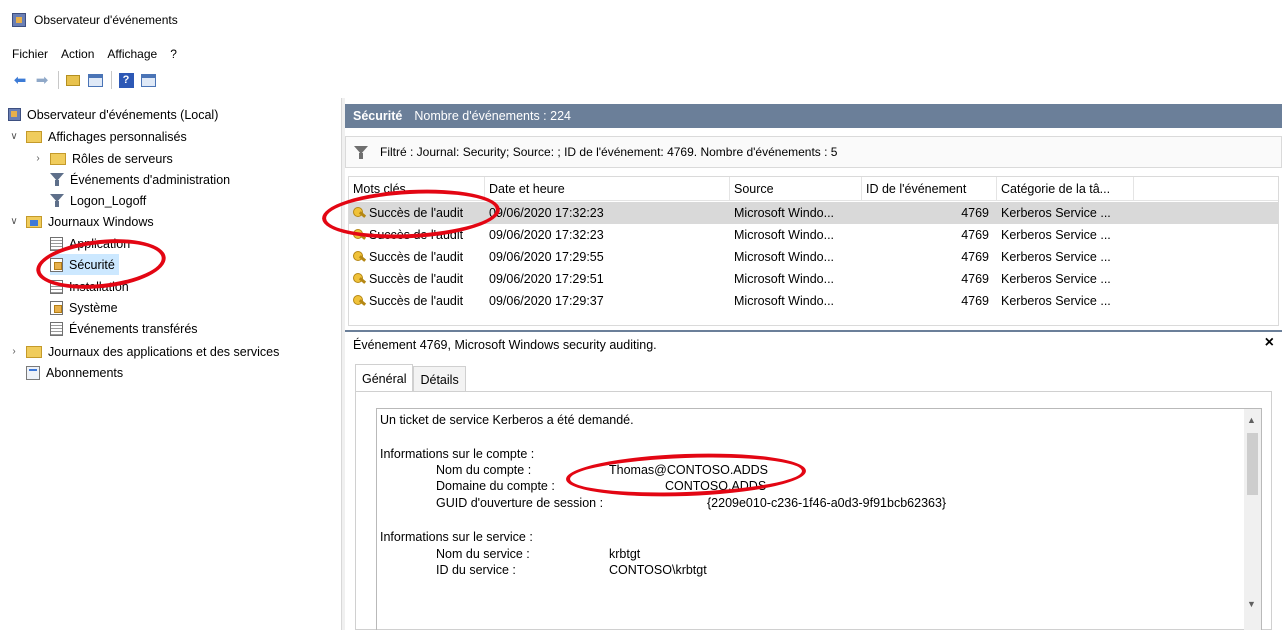 The image size is (1282, 630). What do you see at coordinates (689, 470) in the screenshot?
I see `account-name-value: Thomas@CONTOSO.ADDS` at bounding box center [689, 470].